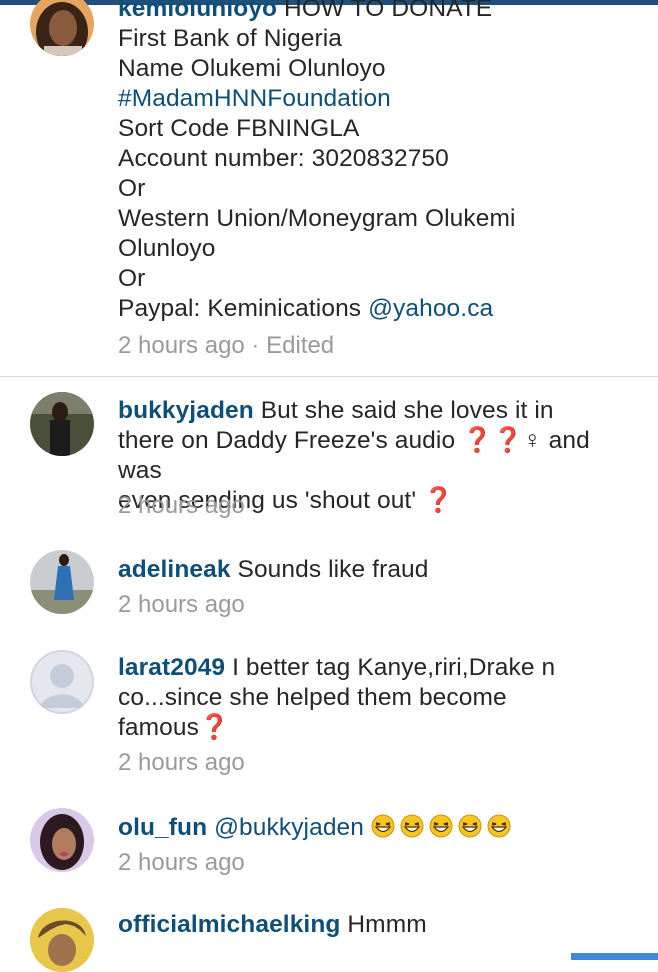 Image resolution: width=658 pixels, height=972 pixels. Describe the element at coordinates (333, 569) in the screenshot. I see `comment-line: Sounds like fraud` at that location.